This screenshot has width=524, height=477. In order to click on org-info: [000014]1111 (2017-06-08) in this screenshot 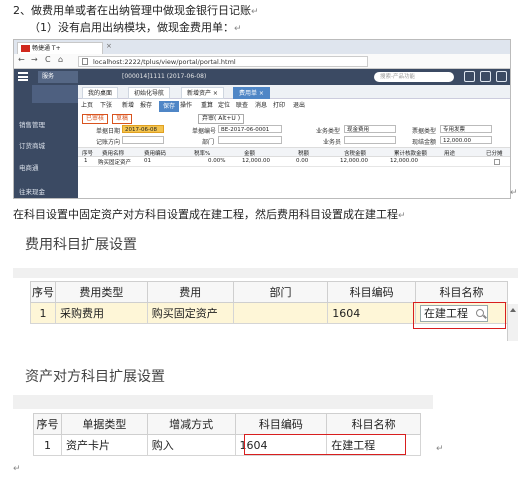, I will do `click(164, 76)`.